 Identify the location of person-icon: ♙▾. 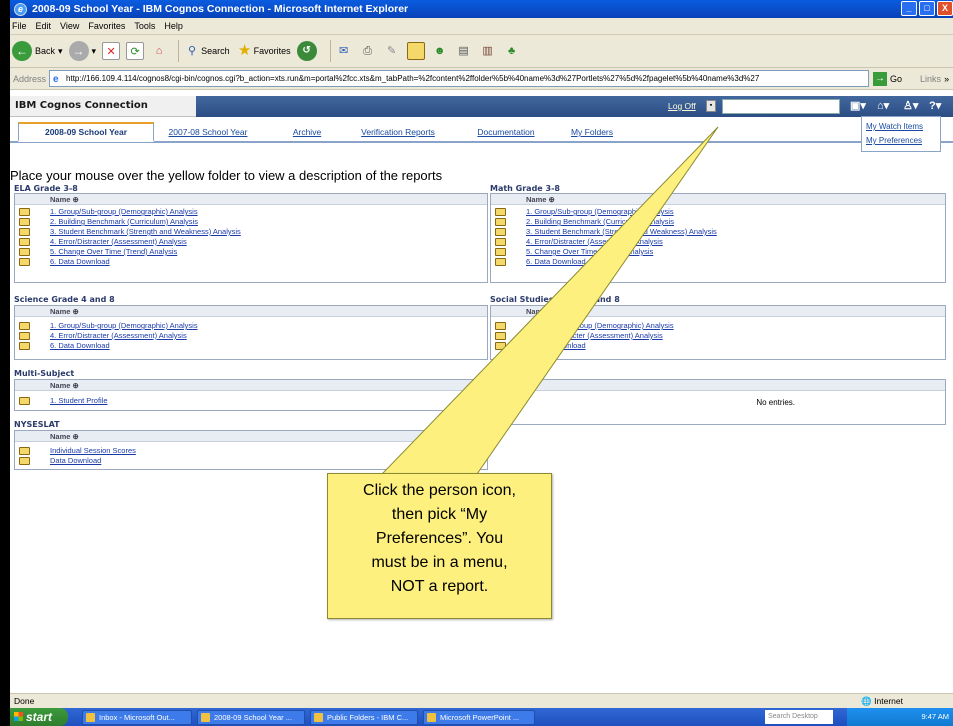
(910, 105).